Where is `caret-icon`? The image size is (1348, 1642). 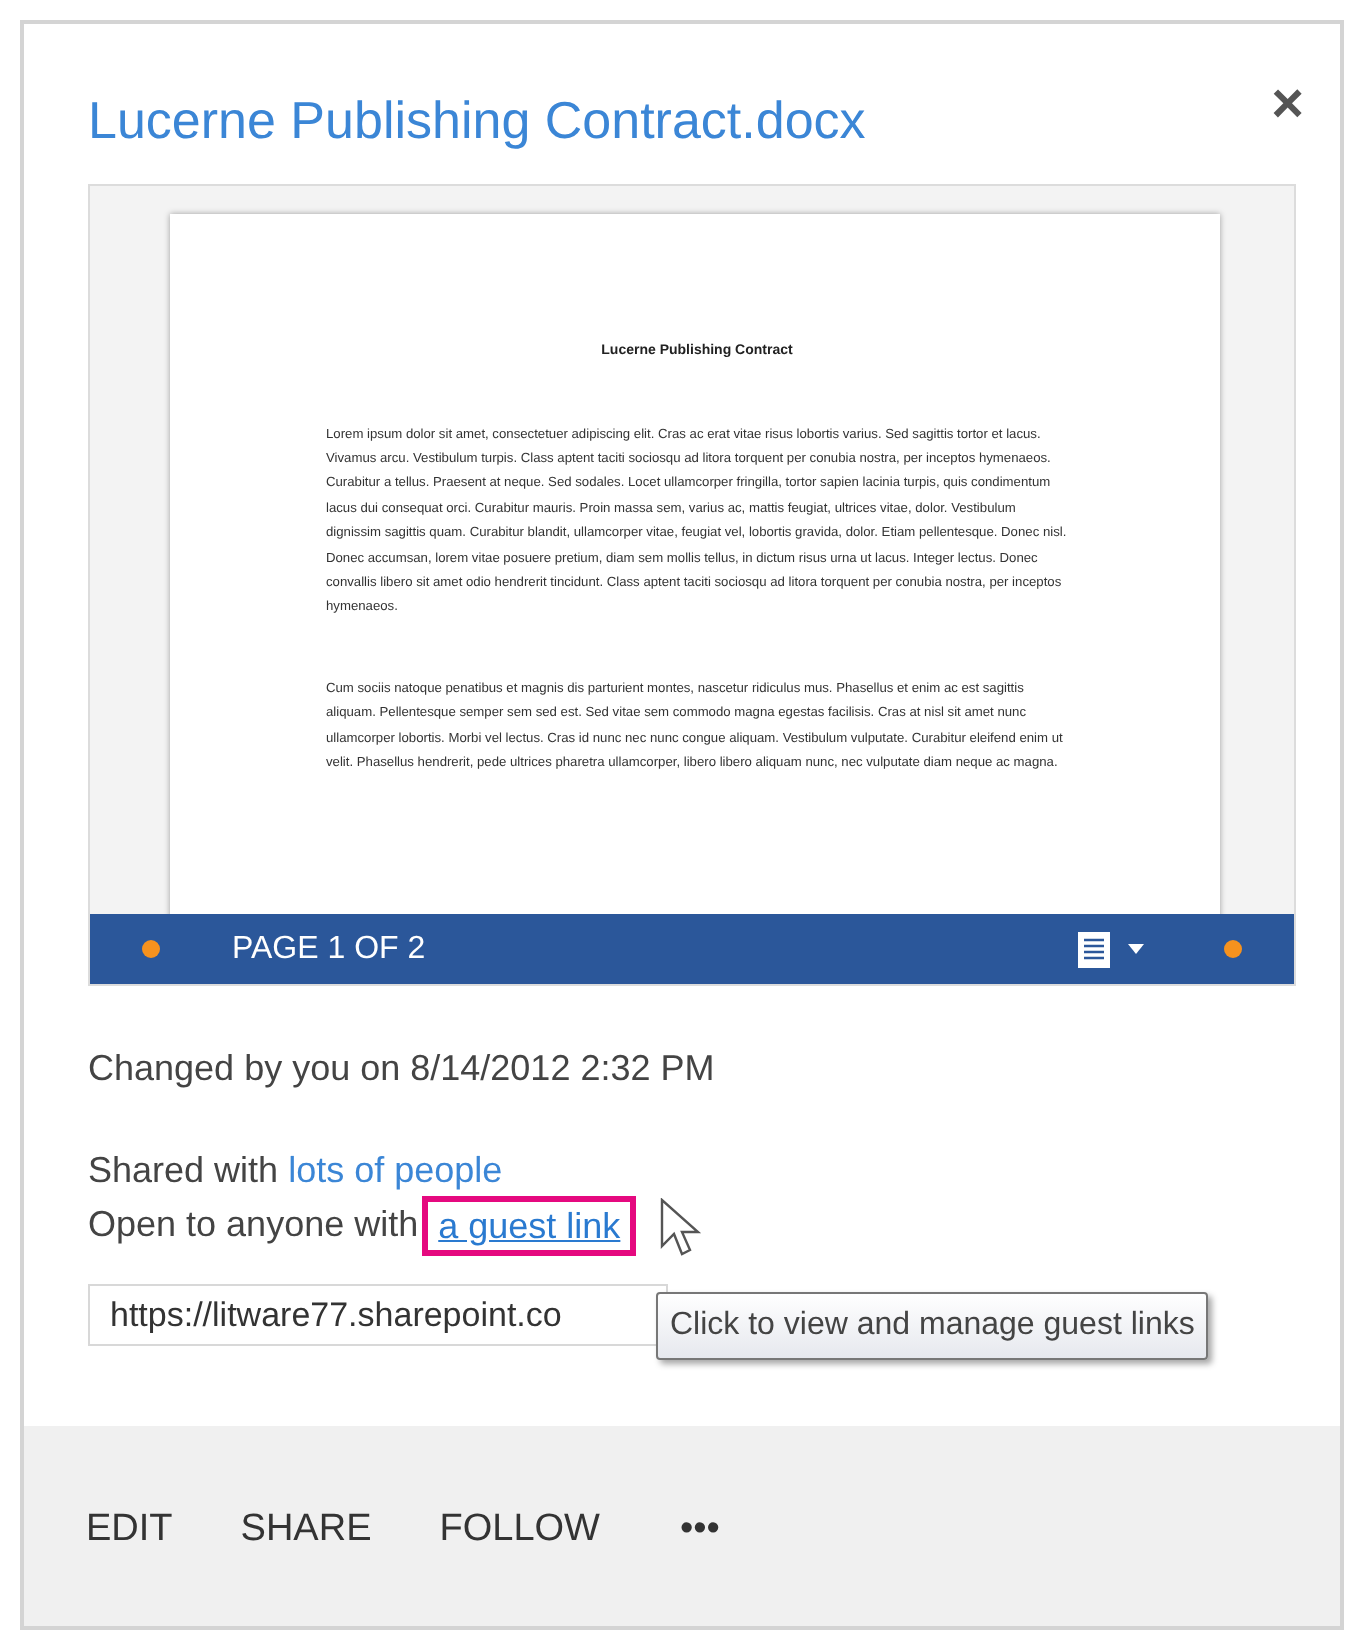 caret-icon is located at coordinates (1136, 949).